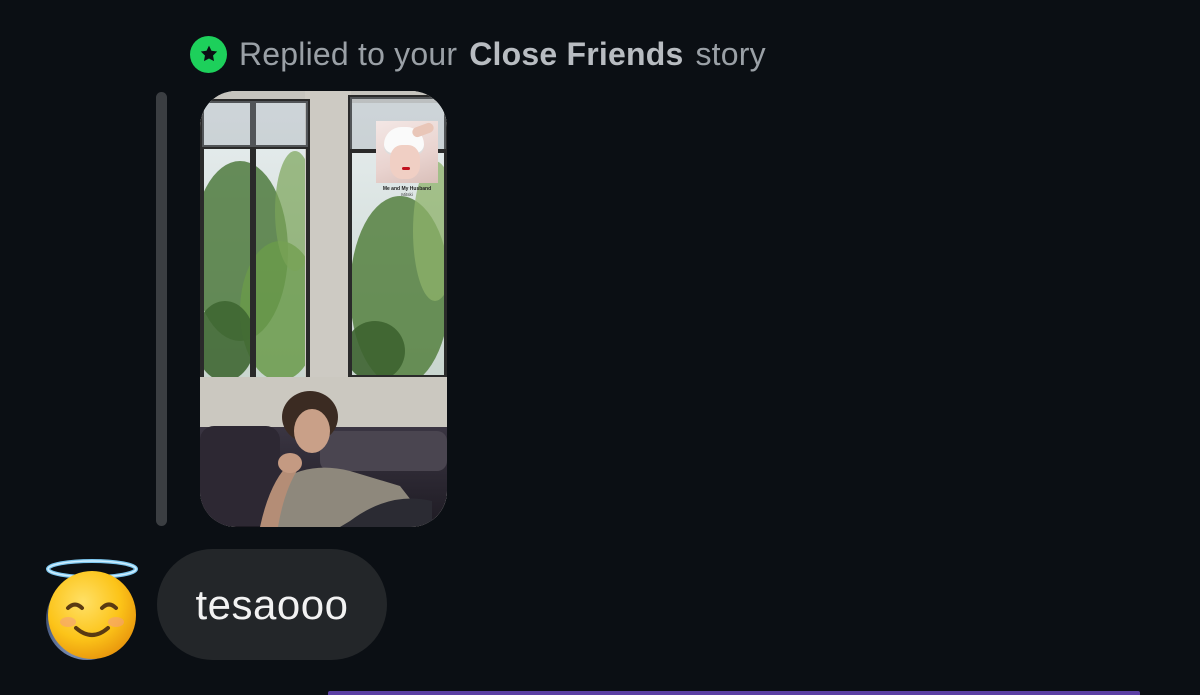  I want to click on close-friends-label: Close Friends, so click(576, 53).